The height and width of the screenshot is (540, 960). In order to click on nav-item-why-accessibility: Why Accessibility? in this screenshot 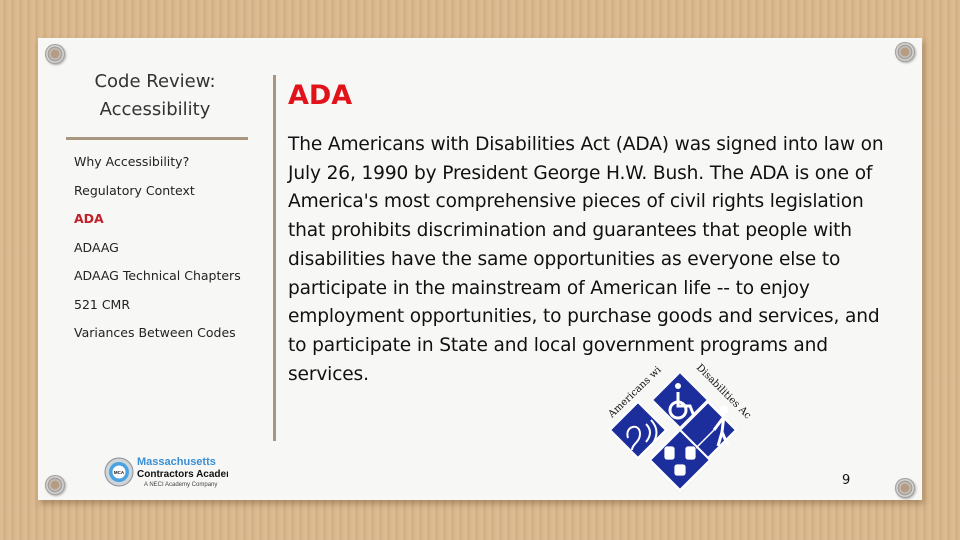, I will do `click(164, 161)`.